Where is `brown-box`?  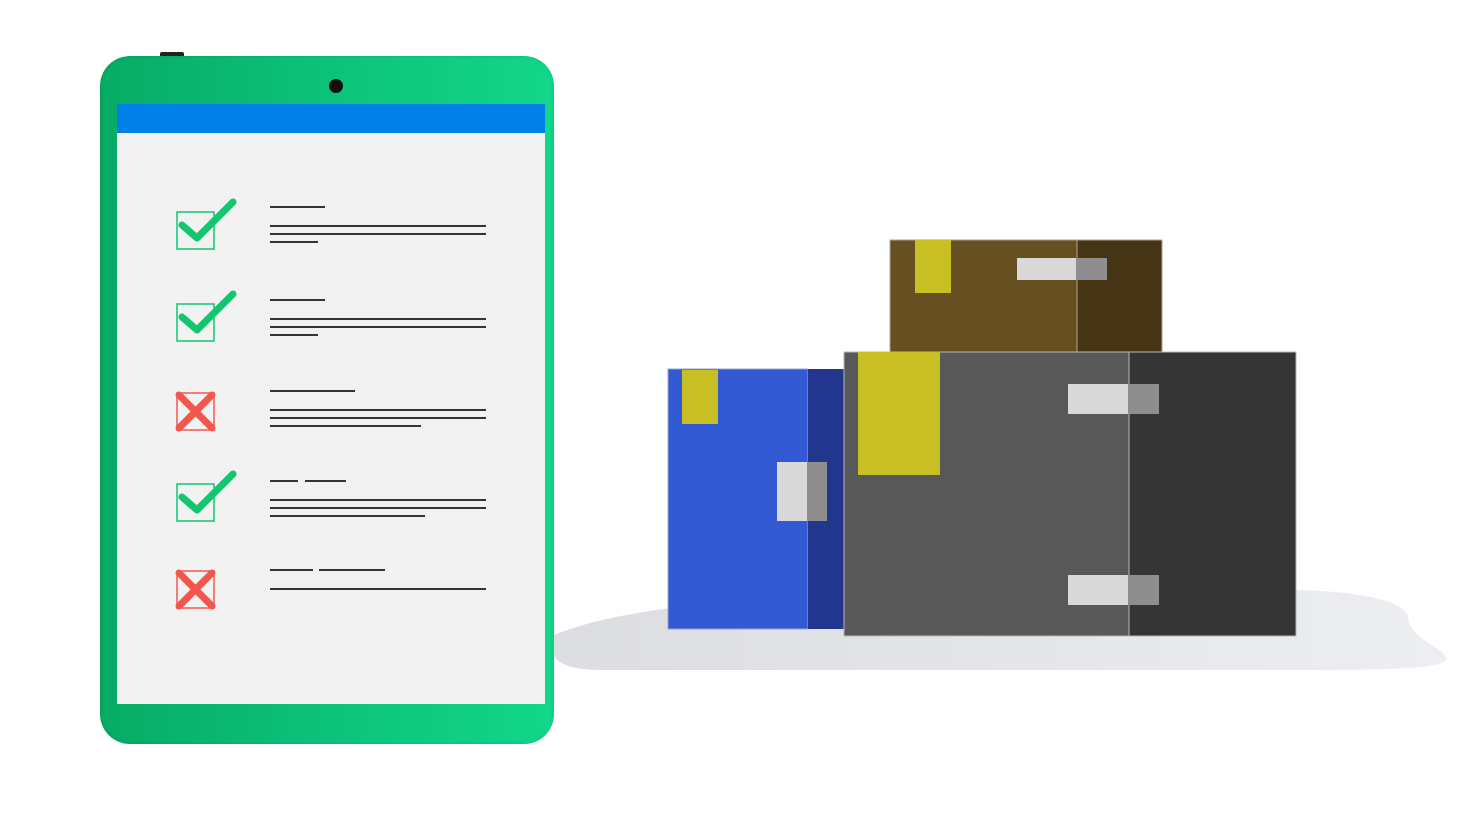 brown-box is located at coordinates (1026, 296).